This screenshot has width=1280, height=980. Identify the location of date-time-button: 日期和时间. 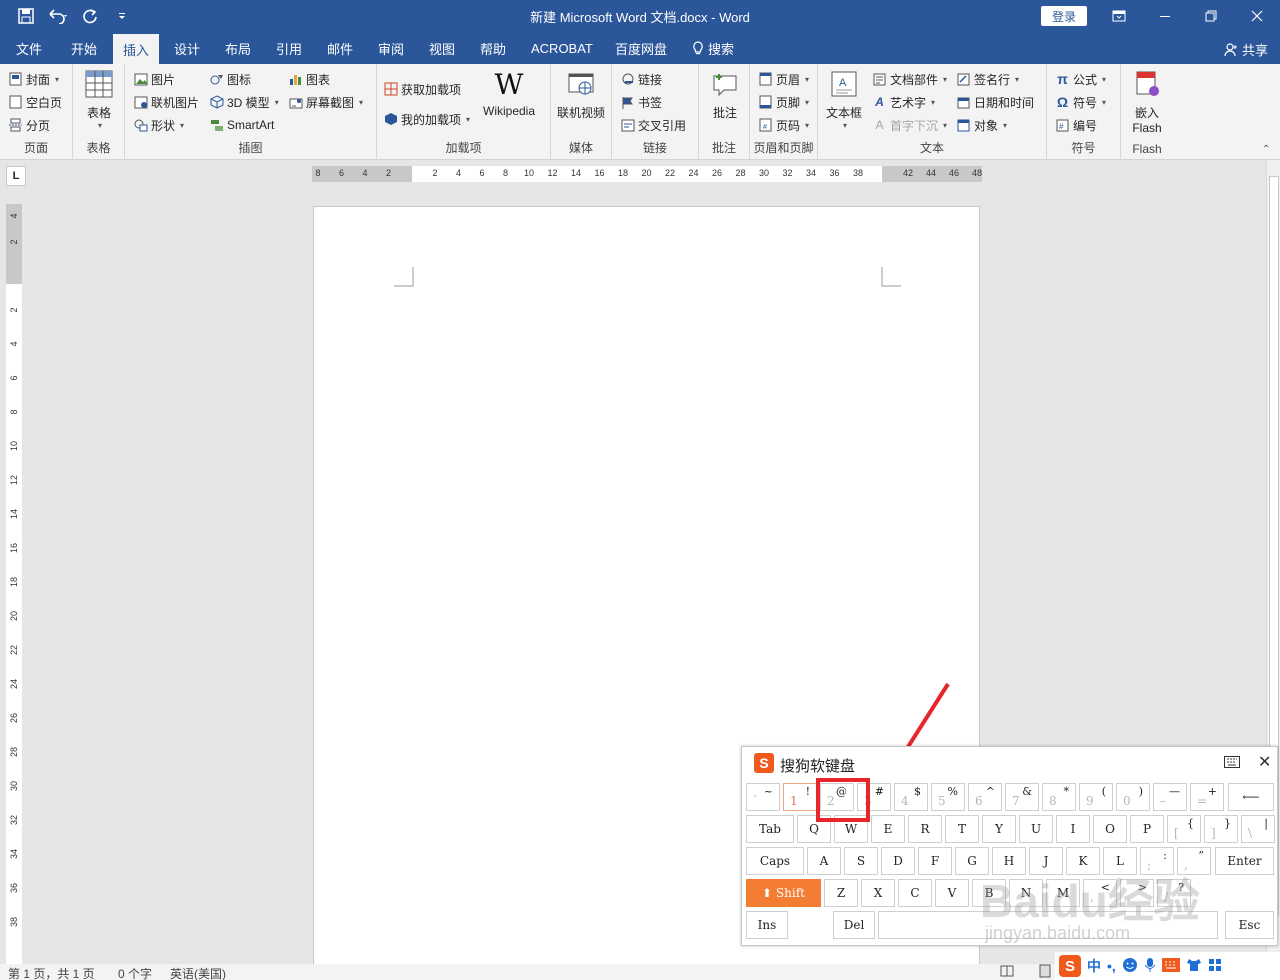
(995, 102).